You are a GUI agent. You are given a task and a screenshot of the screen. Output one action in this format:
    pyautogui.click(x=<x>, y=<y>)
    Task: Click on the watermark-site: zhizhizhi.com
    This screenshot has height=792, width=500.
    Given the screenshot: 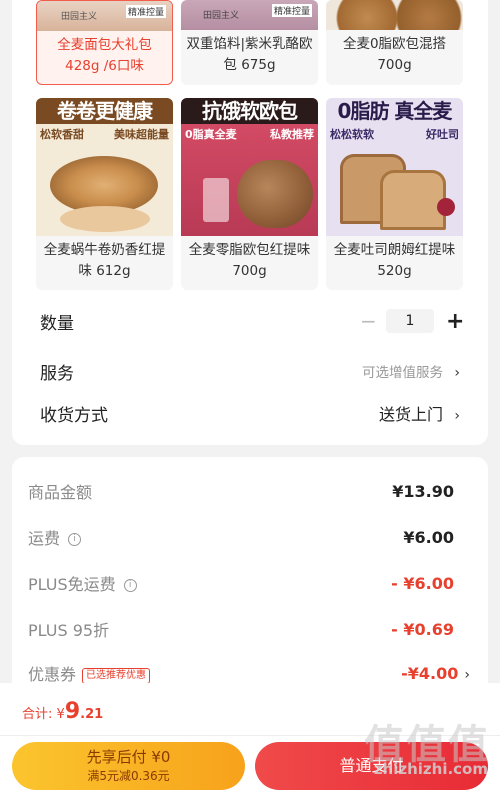 What is the action you would take?
    pyautogui.click(x=430, y=769)
    